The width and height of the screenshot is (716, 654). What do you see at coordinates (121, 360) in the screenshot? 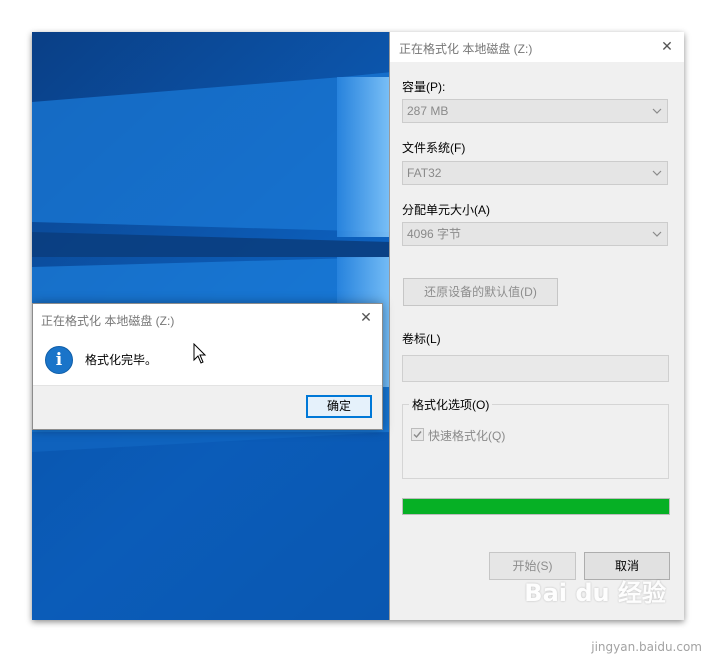
I see `dialog-message: 格式化完毕。` at bounding box center [121, 360].